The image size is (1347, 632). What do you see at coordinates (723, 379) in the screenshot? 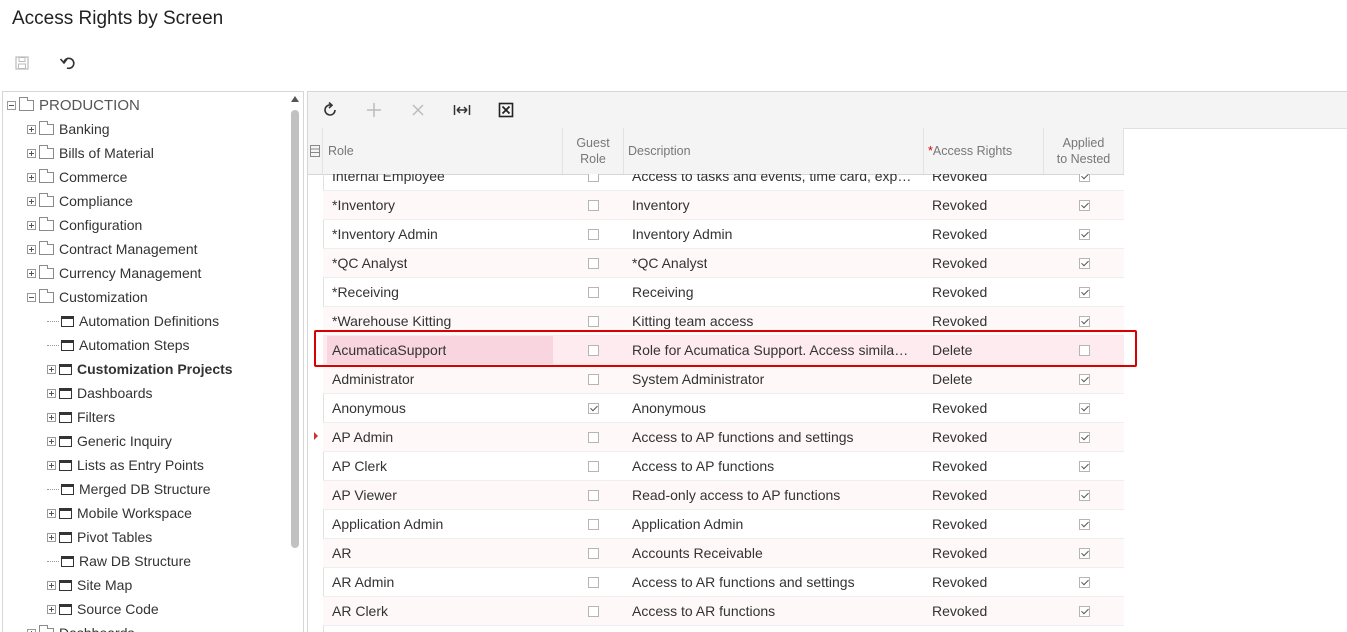
I see `table-row: AdministratorSystem AdministratorDelete` at bounding box center [723, 379].